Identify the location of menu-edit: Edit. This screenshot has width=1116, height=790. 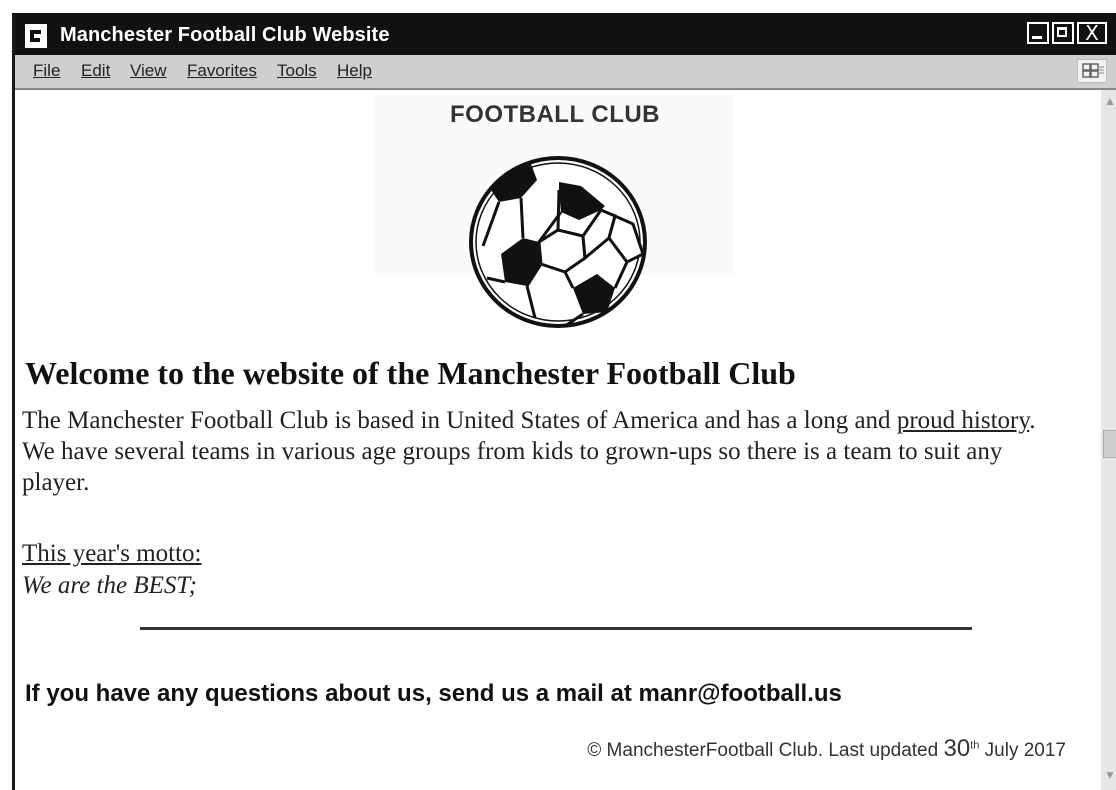
(95, 71).